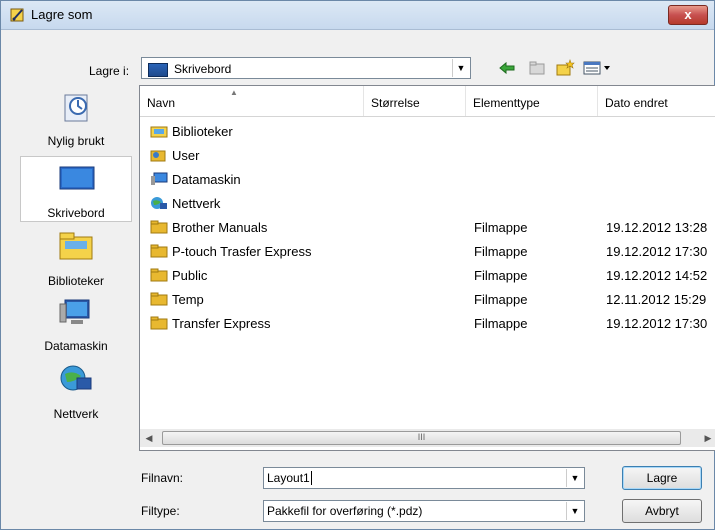 Image resolution: width=715 pixels, height=530 pixels. I want to click on library-icon, so click(159, 131).